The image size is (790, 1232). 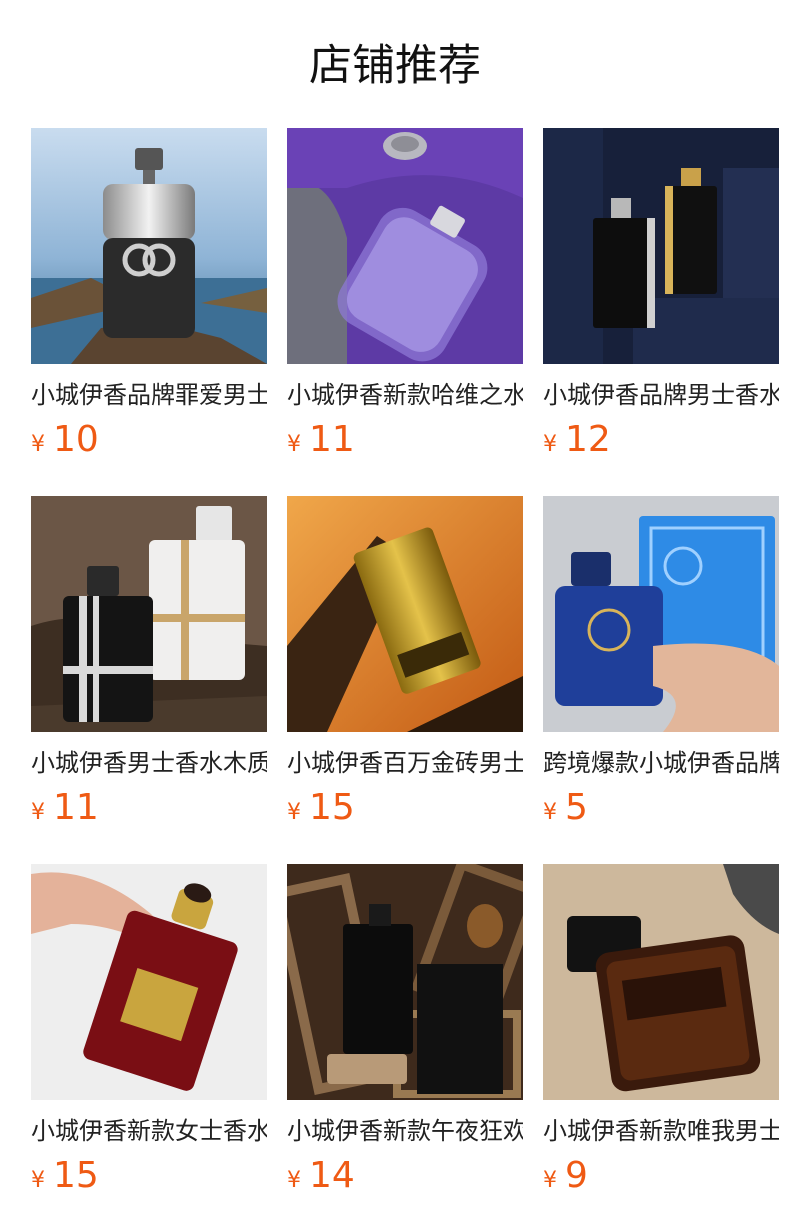 I want to click on product-name: 小城伊香新款唯我男士香水, so click(x=661, y=1131).